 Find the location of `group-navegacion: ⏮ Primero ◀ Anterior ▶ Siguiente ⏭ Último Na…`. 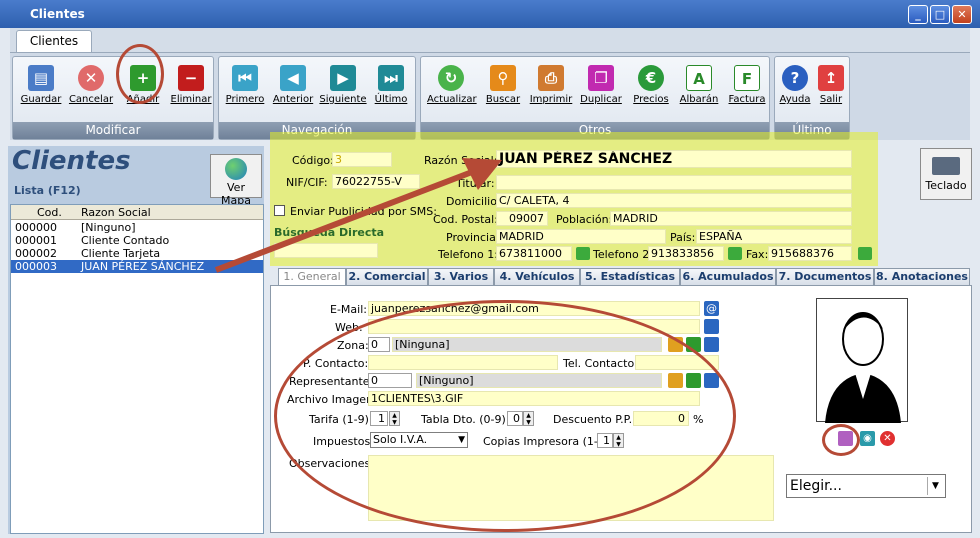

group-navegacion: ⏮ Primero ◀ Anterior ▶ Siguiente ⏭ Último Na… is located at coordinates (317, 98).